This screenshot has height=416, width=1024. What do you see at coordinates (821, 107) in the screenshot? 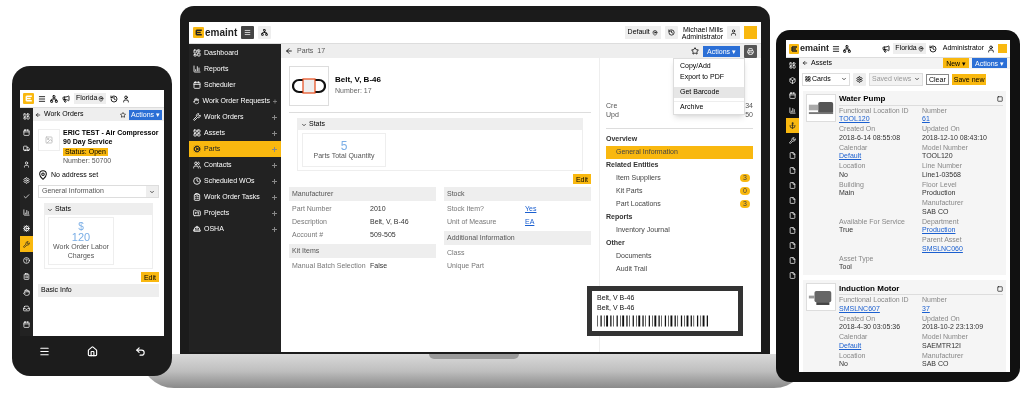
I see `pump-drawing` at bounding box center [821, 107].